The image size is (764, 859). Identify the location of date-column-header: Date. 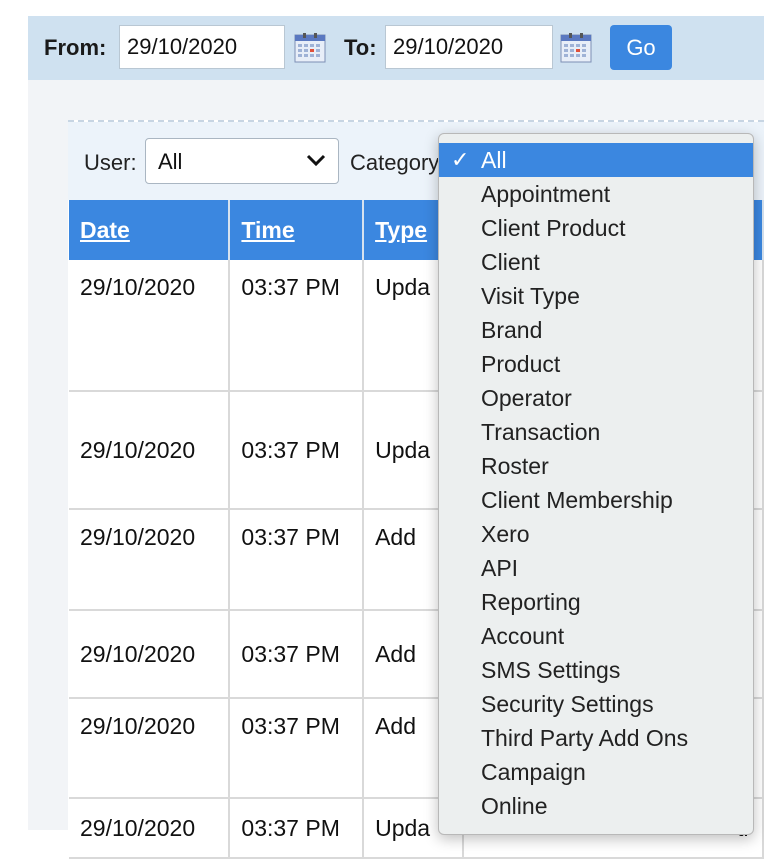
(150, 230).